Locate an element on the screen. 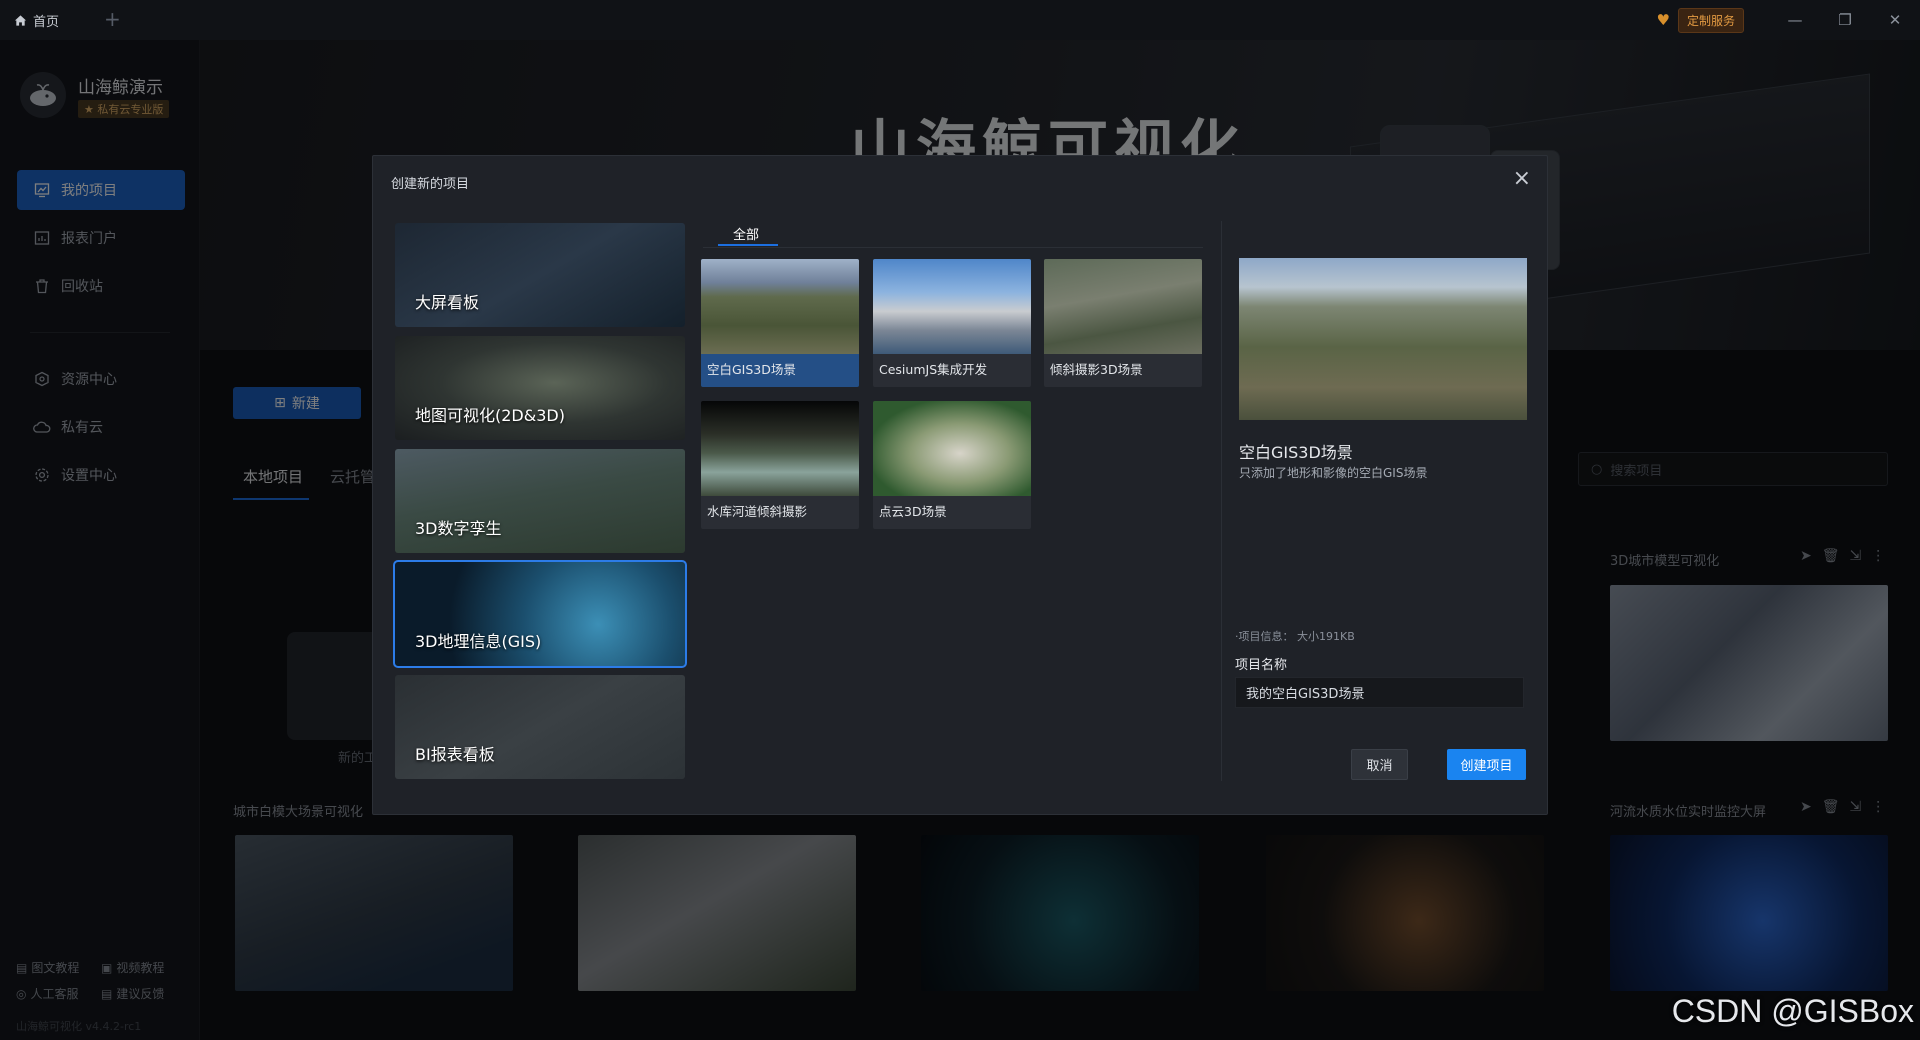 Image resolution: width=1920 pixels, height=1040 pixels. home-tab-label: 首页 is located at coordinates (46, 22).